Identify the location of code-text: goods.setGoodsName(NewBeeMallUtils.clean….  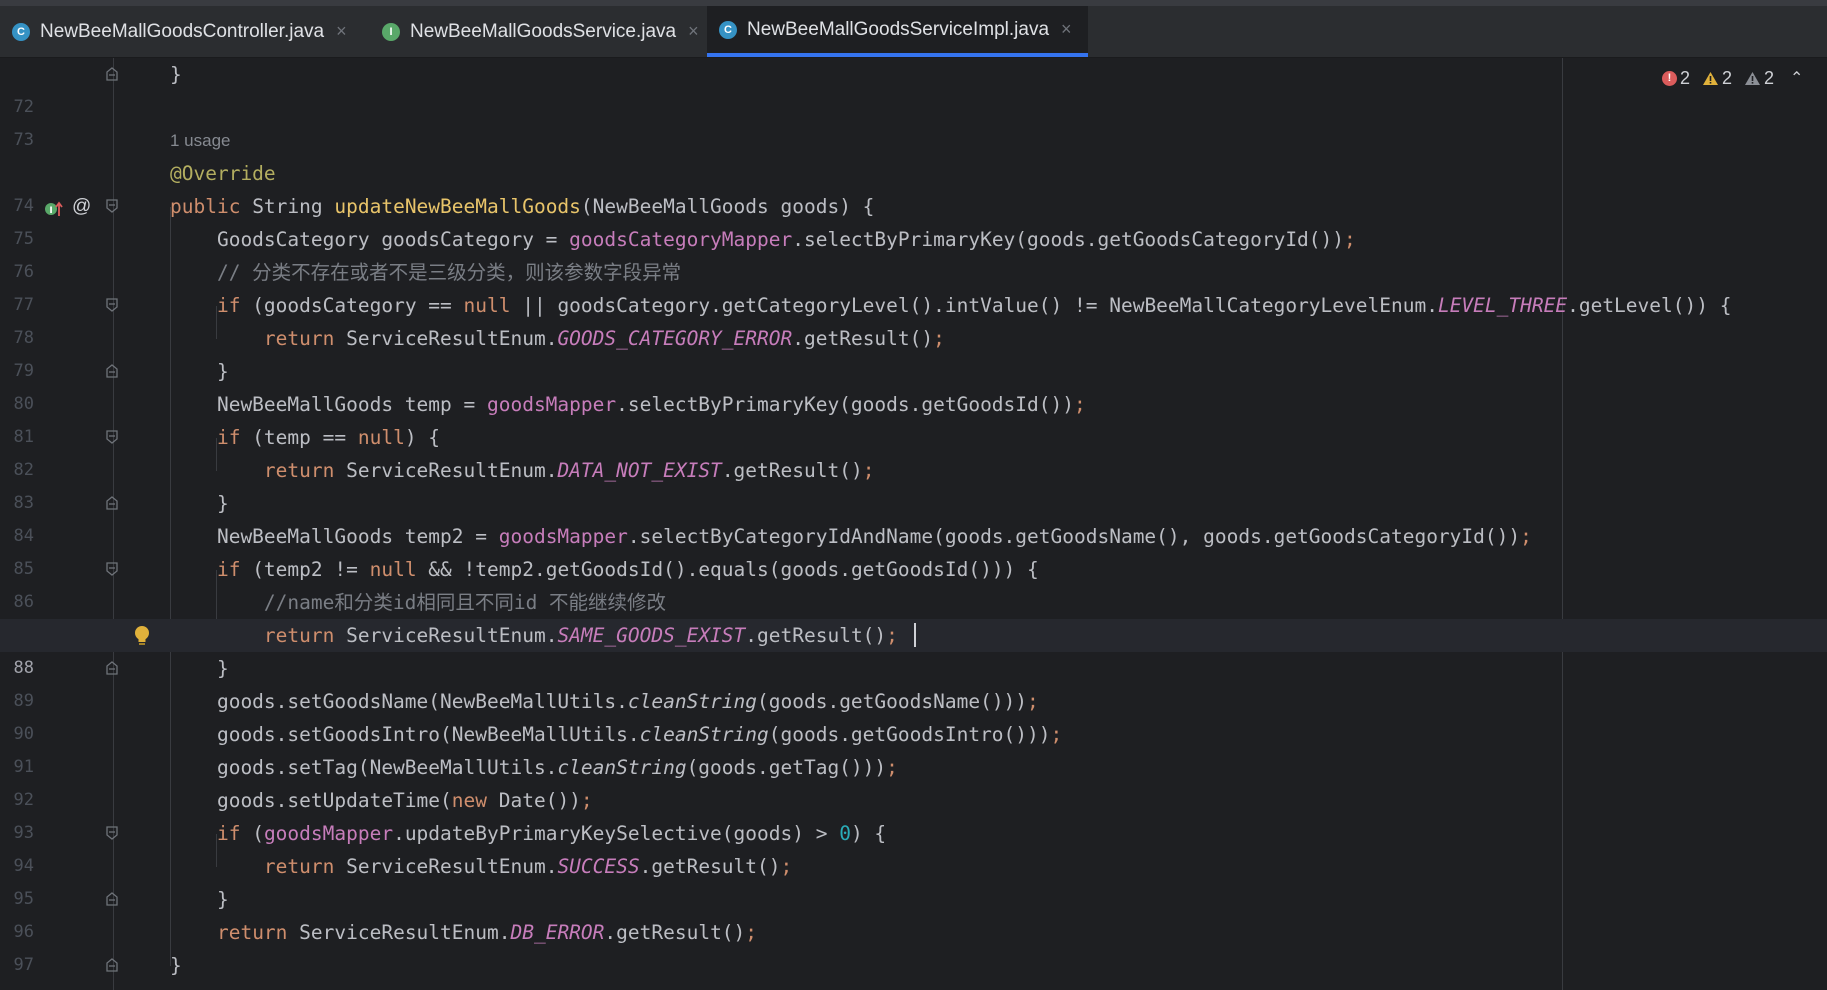
(604, 701).